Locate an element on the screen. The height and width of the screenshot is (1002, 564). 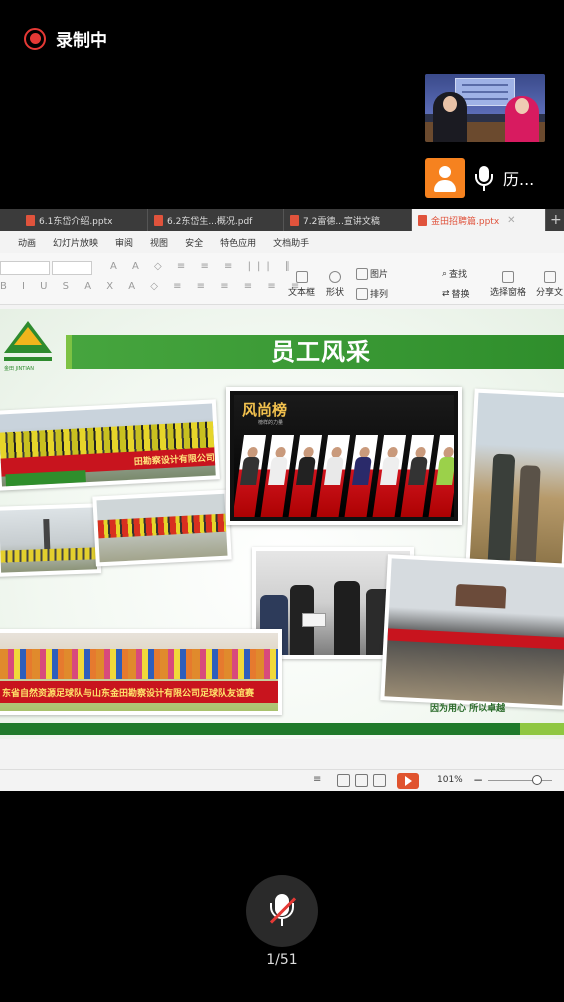
photo-team-group: 田勘察设计有限公司 is located at coordinates (110, 445).